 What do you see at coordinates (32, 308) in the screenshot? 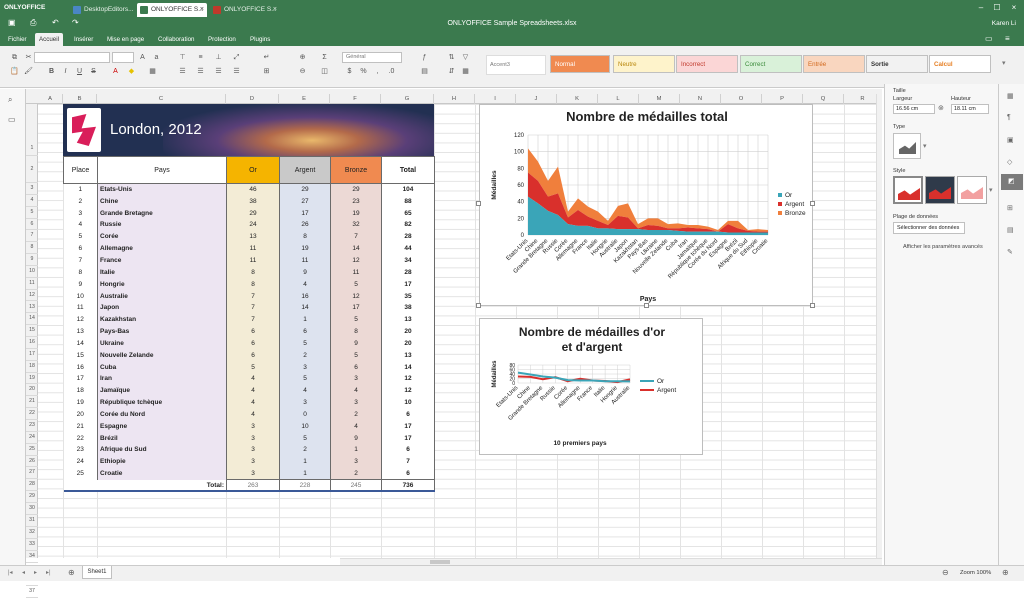
I see `row-header: 13` at bounding box center [32, 308].